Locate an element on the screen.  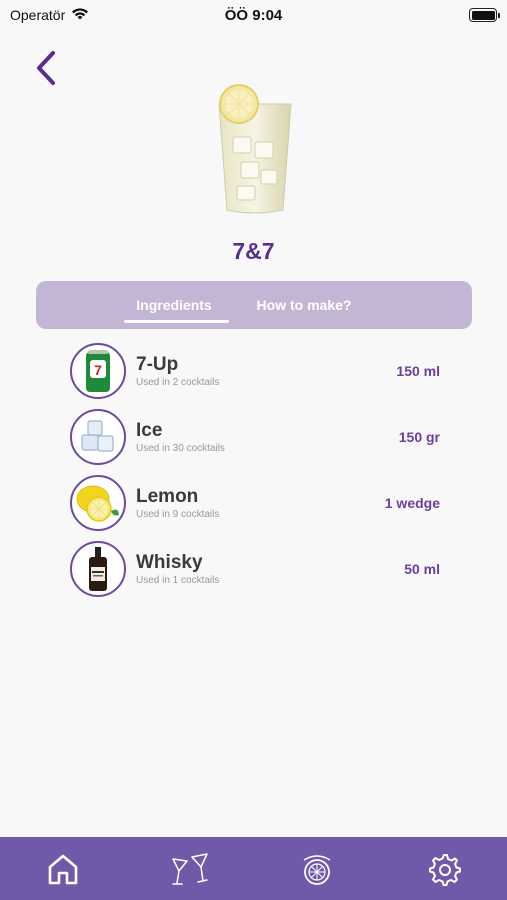
ice-cubes-icon is located at coordinates (98, 437).